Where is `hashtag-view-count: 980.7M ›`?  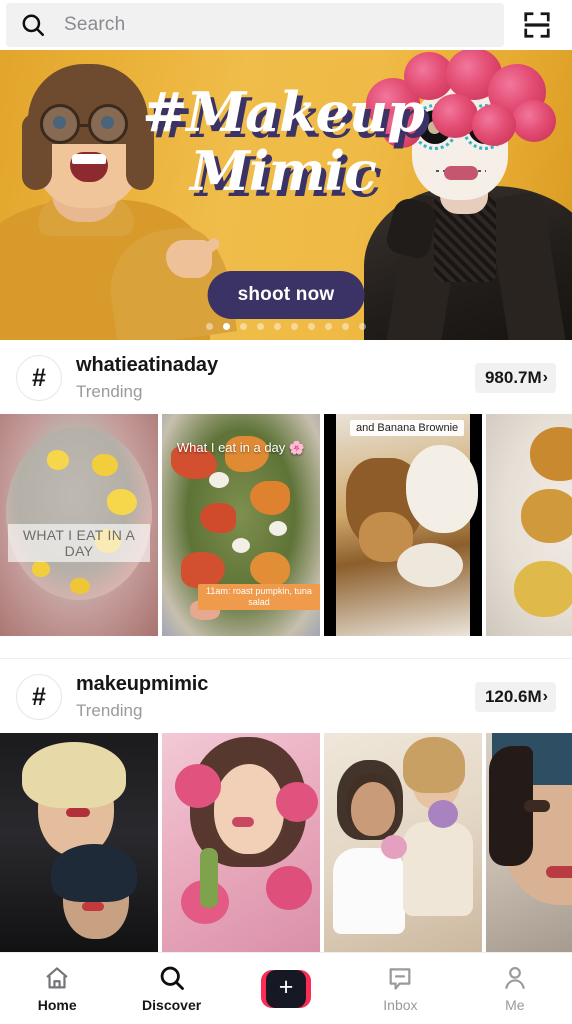 hashtag-view-count: 980.7M › is located at coordinates (515, 378).